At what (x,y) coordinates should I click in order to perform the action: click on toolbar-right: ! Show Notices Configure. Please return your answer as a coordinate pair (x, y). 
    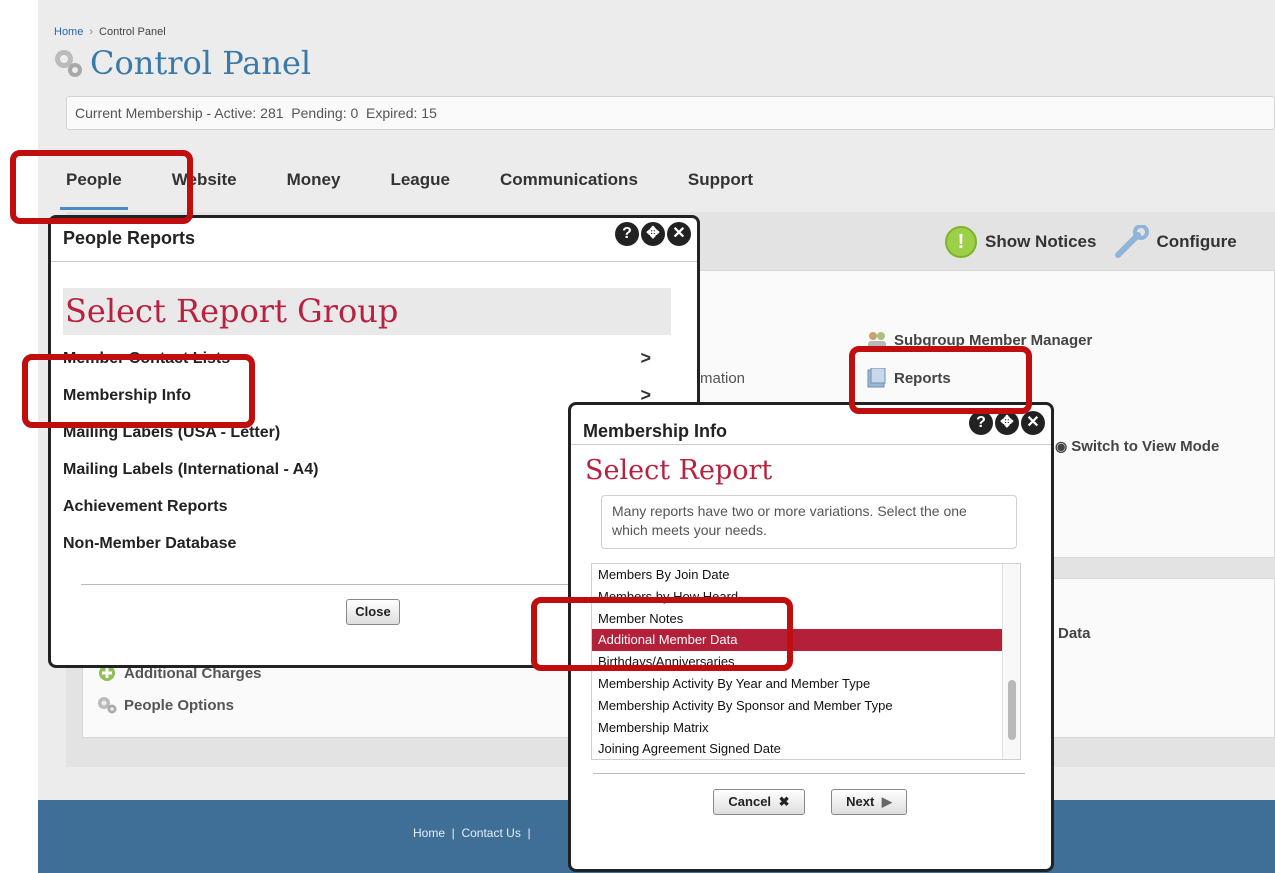
    Looking at the image, I should click on (1091, 241).